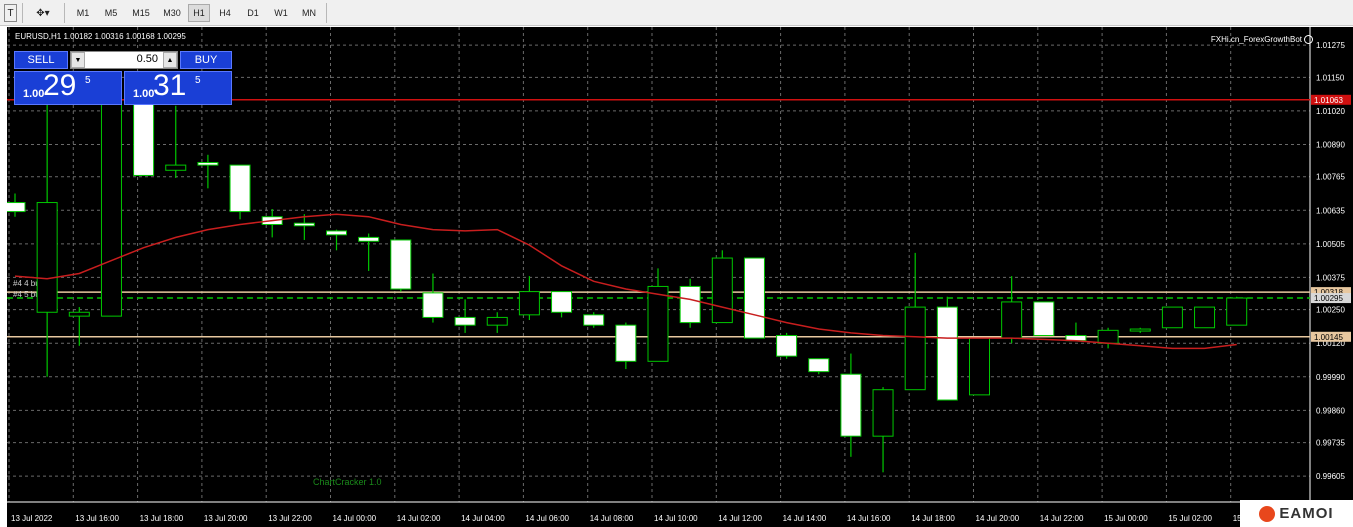 The width and height of the screenshot is (1353, 527). I want to click on price-axis-label: 1.00375, so click(1330, 277).